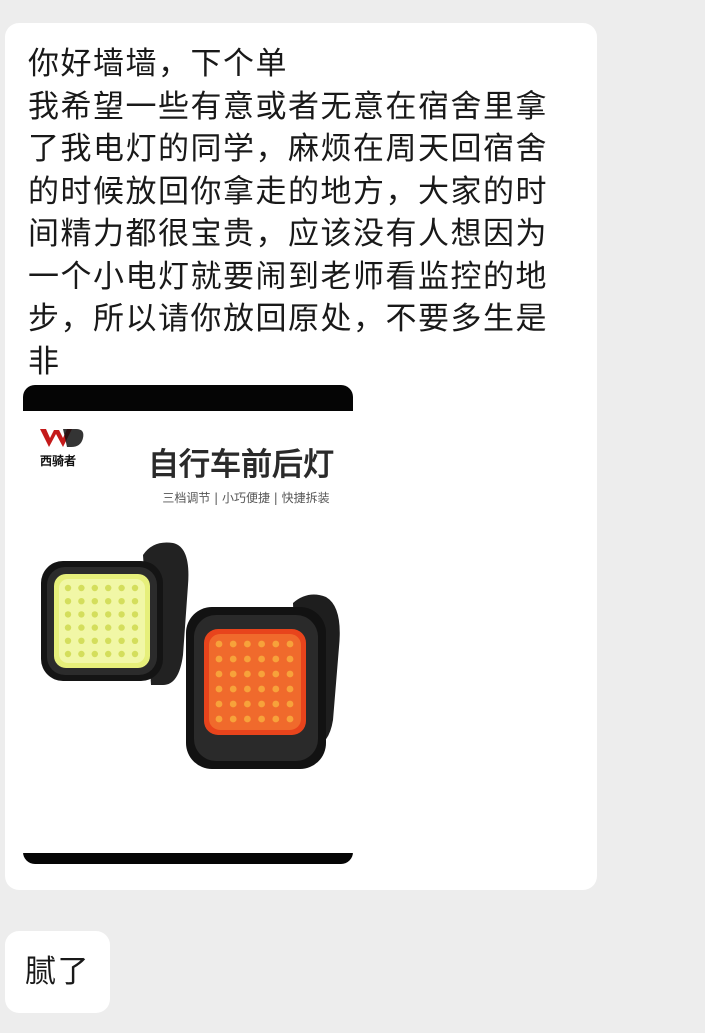 The width and height of the screenshot is (705, 1033). Describe the element at coordinates (188, 858) in the screenshot. I see `image-bottom-bar` at that location.